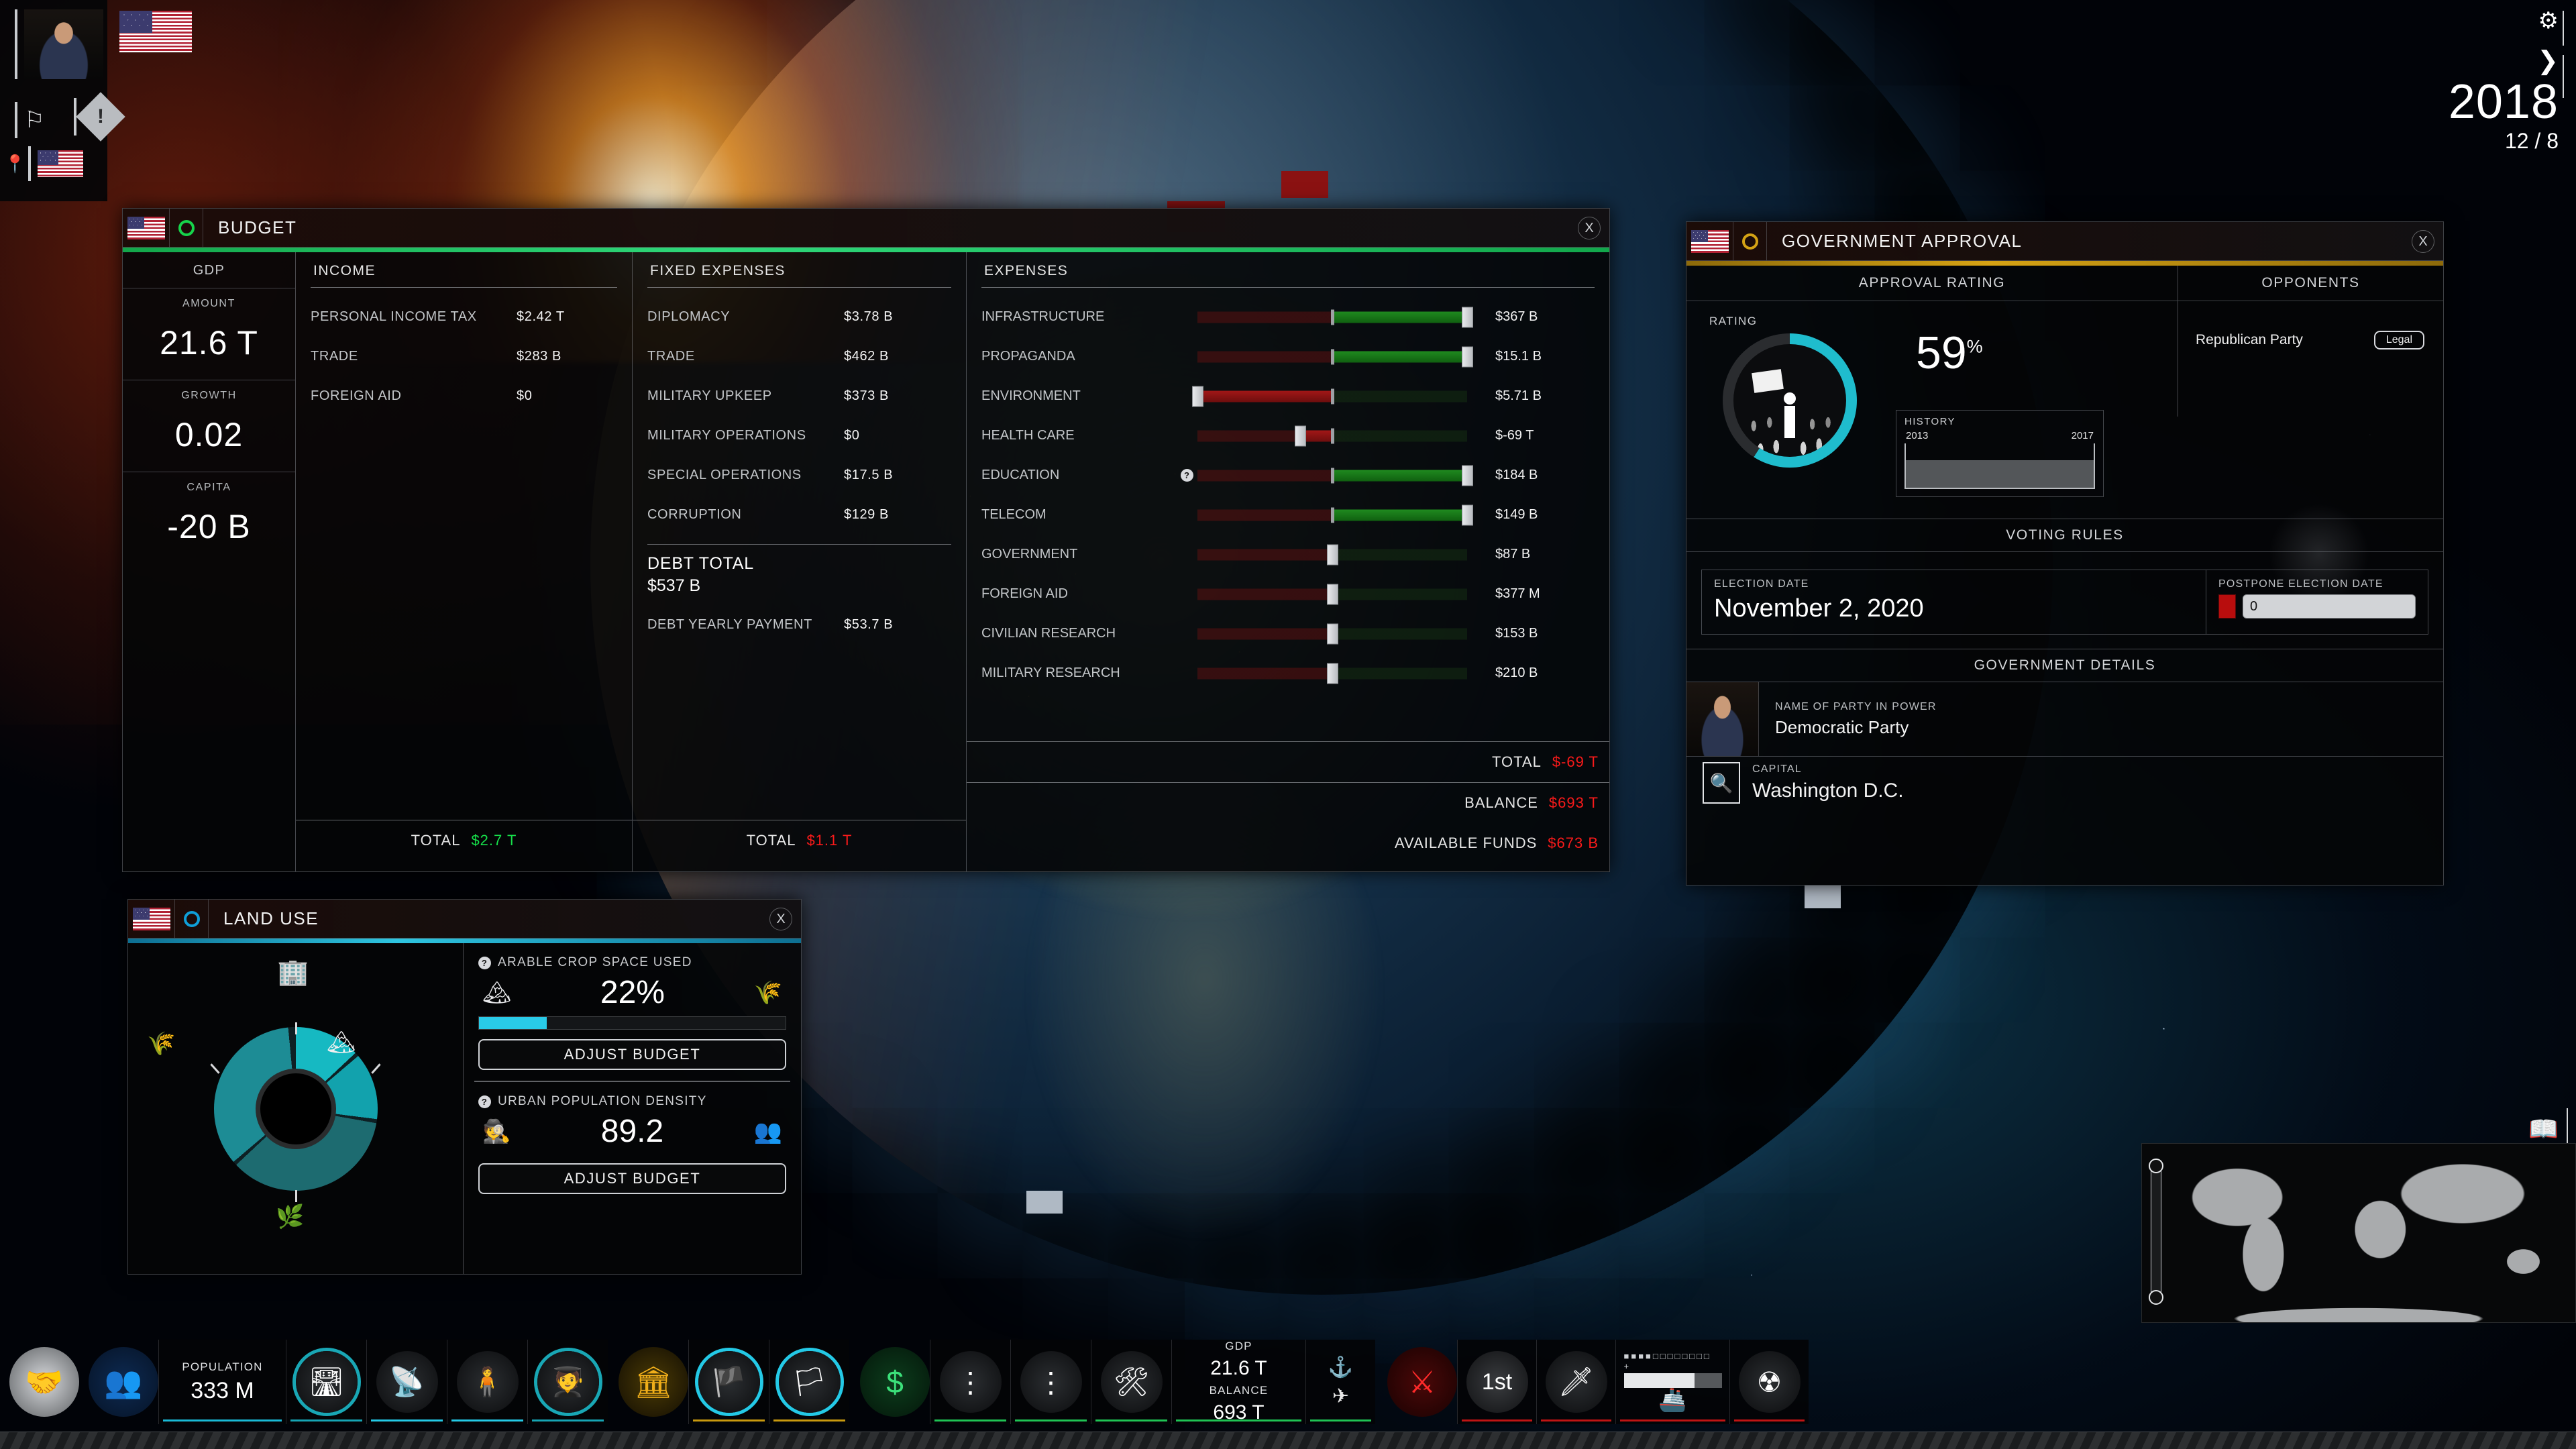  I want to click on nuclear-cell: ☢, so click(1769, 1382).